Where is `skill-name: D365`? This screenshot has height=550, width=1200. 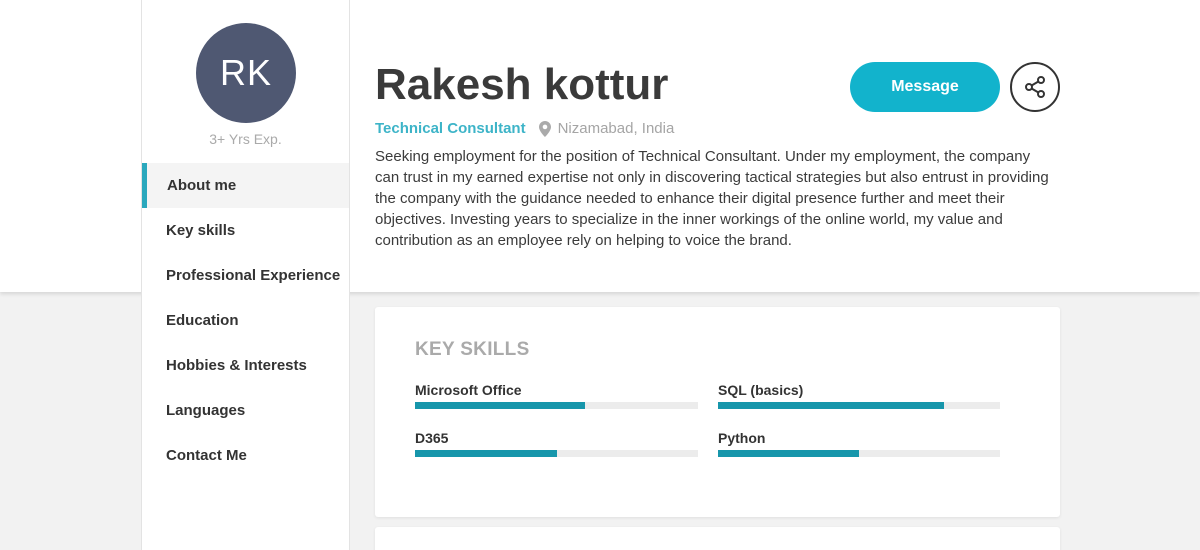 skill-name: D365 is located at coordinates (432, 438).